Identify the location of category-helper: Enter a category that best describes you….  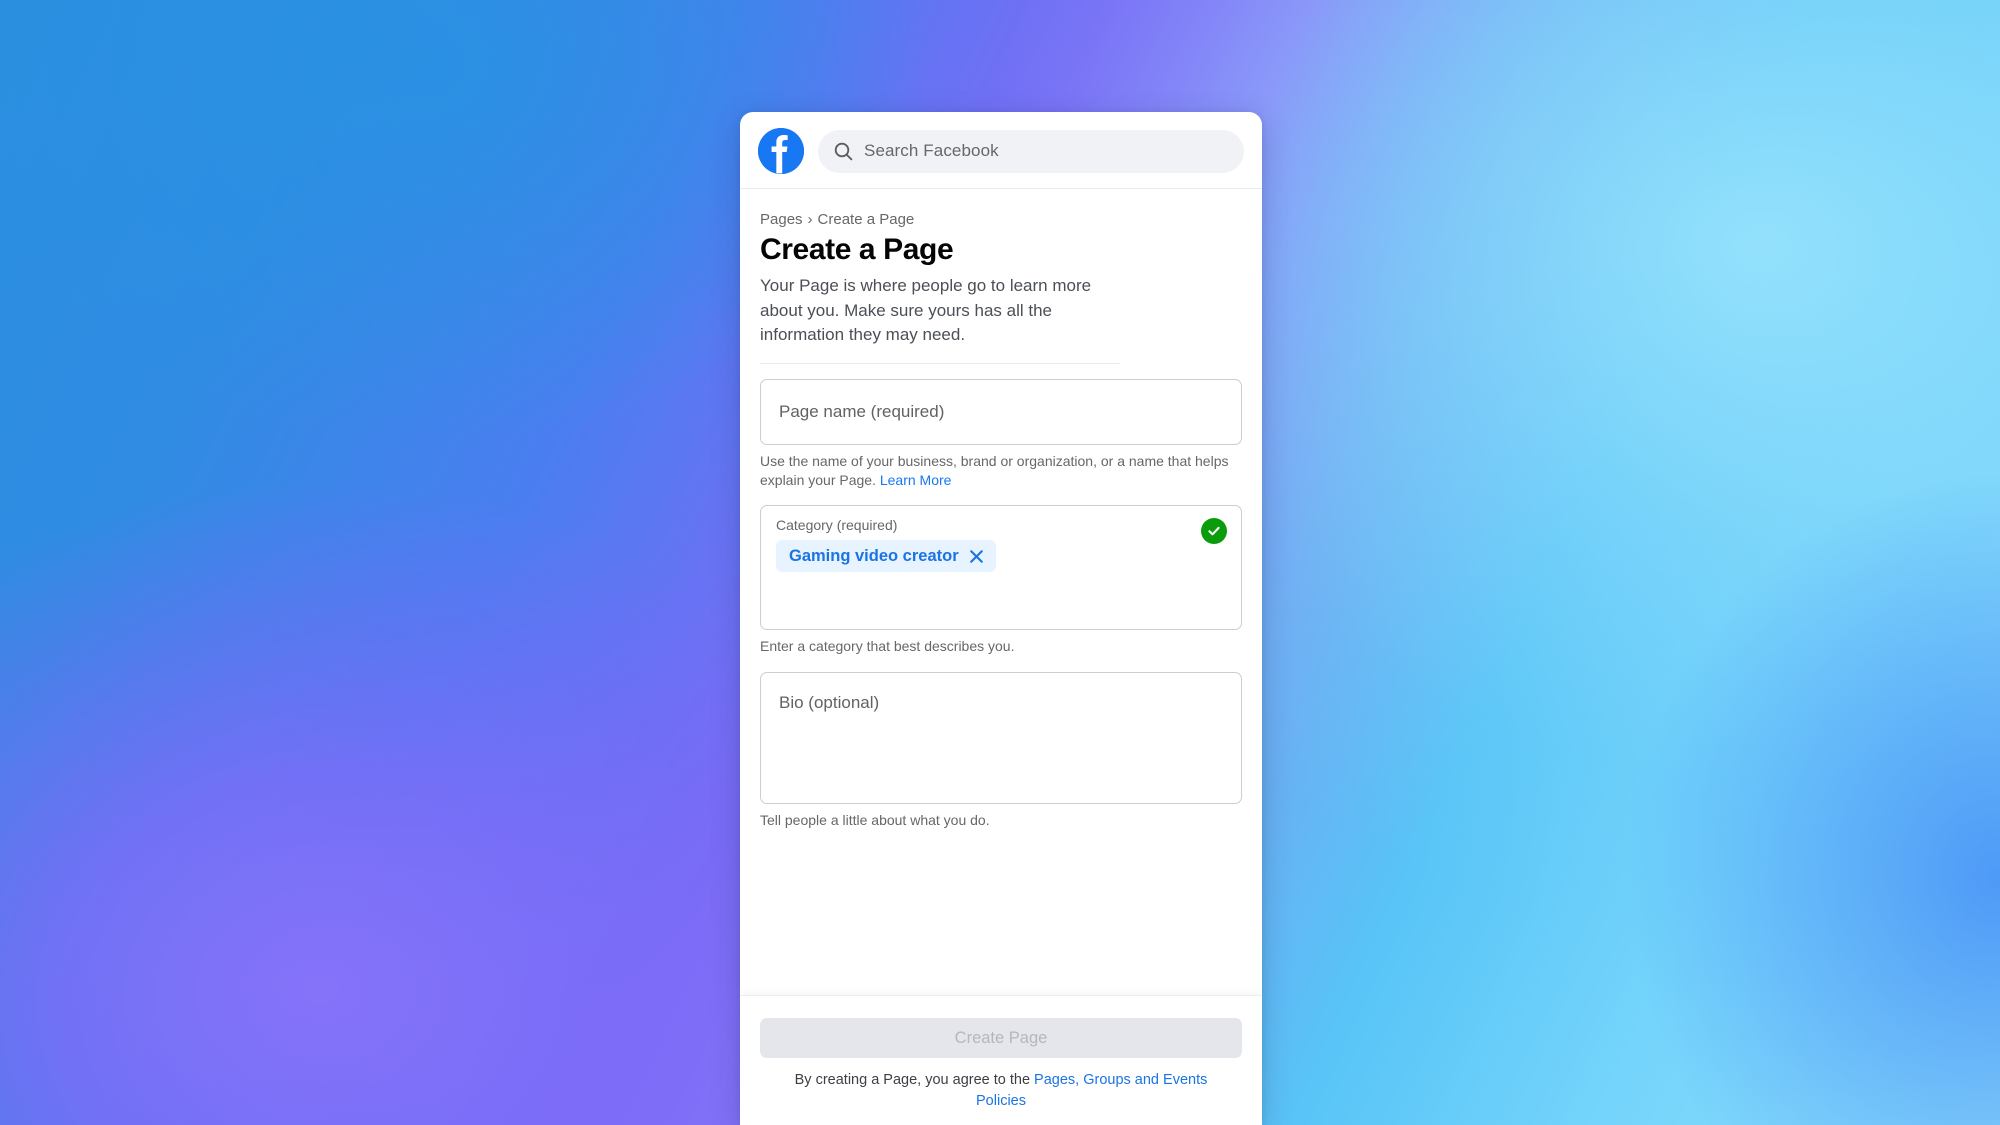
(887, 646).